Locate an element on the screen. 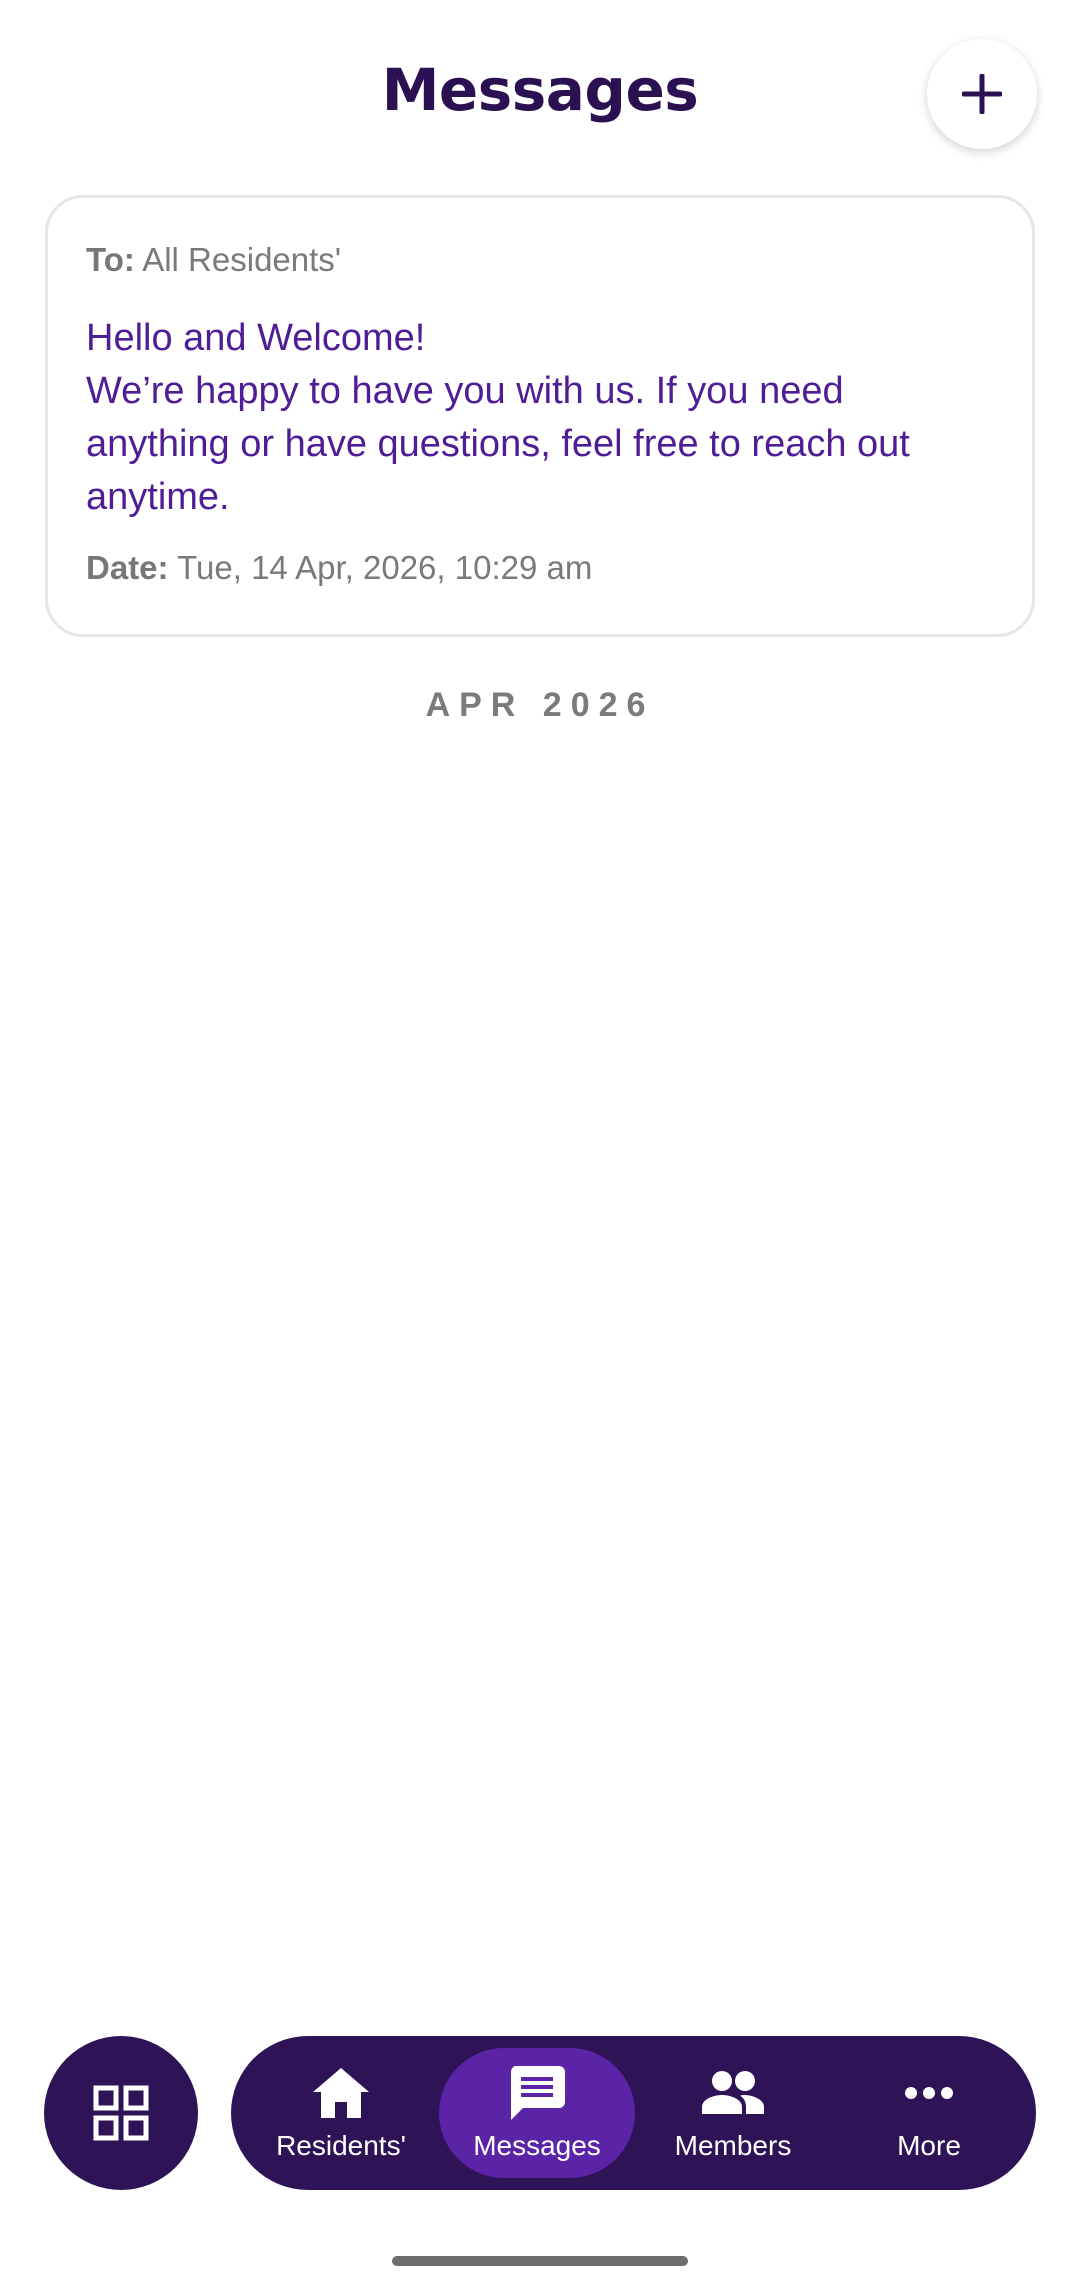 This screenshot has width=1080, height=2293. nav-item-residents: Residents' is located at coordinates (341, 2113).